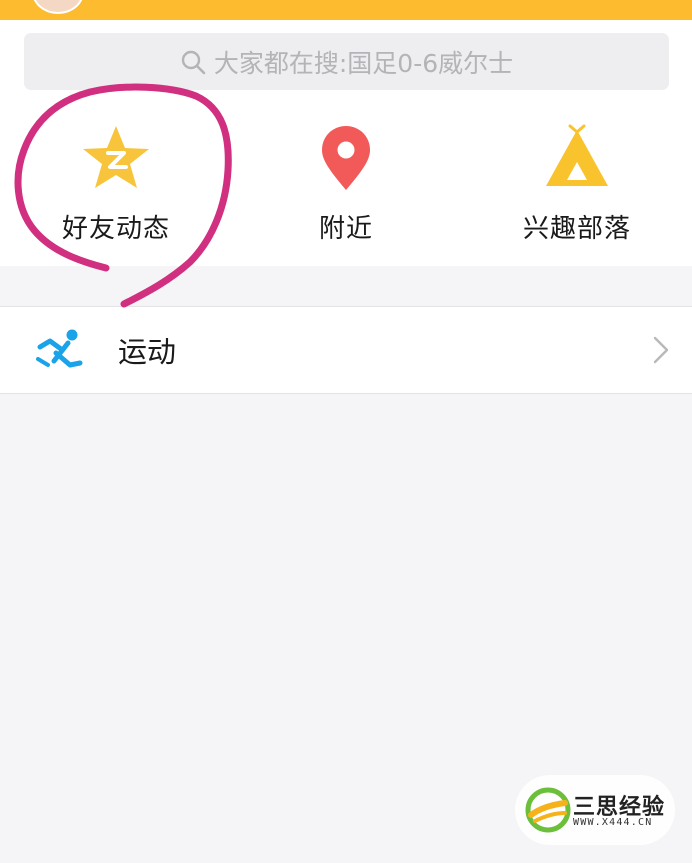 The height and width of the screenshot is (863, 692). What do you see at coordinates (577, 155) in the screenshot?
I see `tent-icon` at bounding box center [577, 155].